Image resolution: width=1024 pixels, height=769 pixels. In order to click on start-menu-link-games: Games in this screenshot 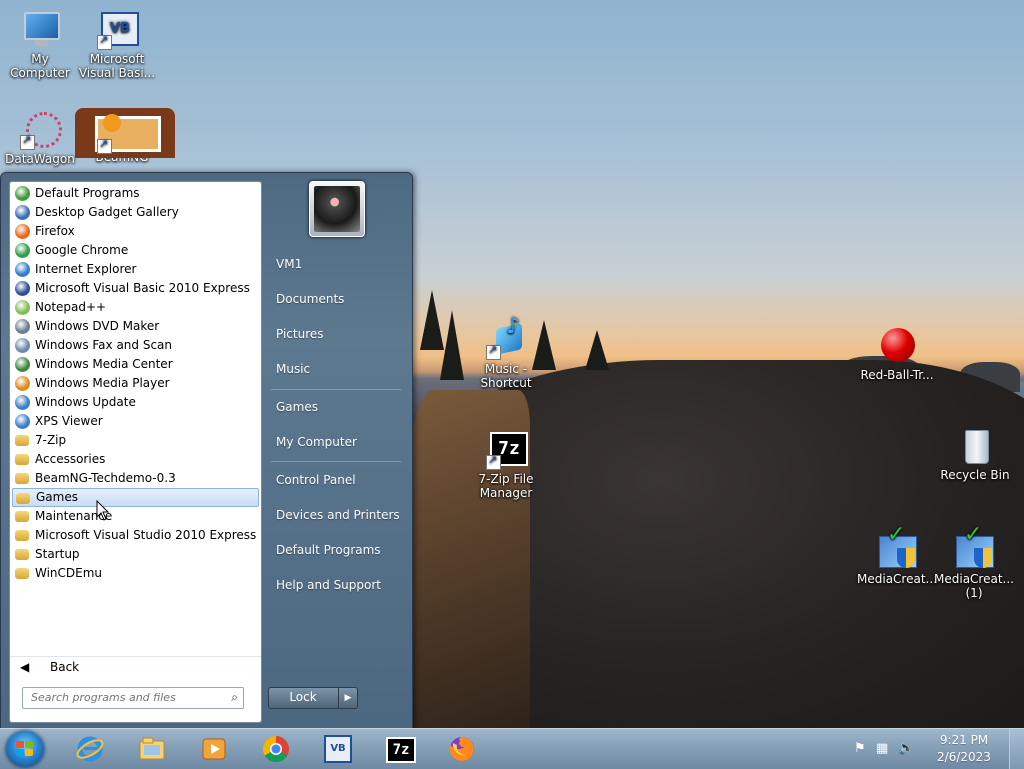, I will do `click(340, 407)`.